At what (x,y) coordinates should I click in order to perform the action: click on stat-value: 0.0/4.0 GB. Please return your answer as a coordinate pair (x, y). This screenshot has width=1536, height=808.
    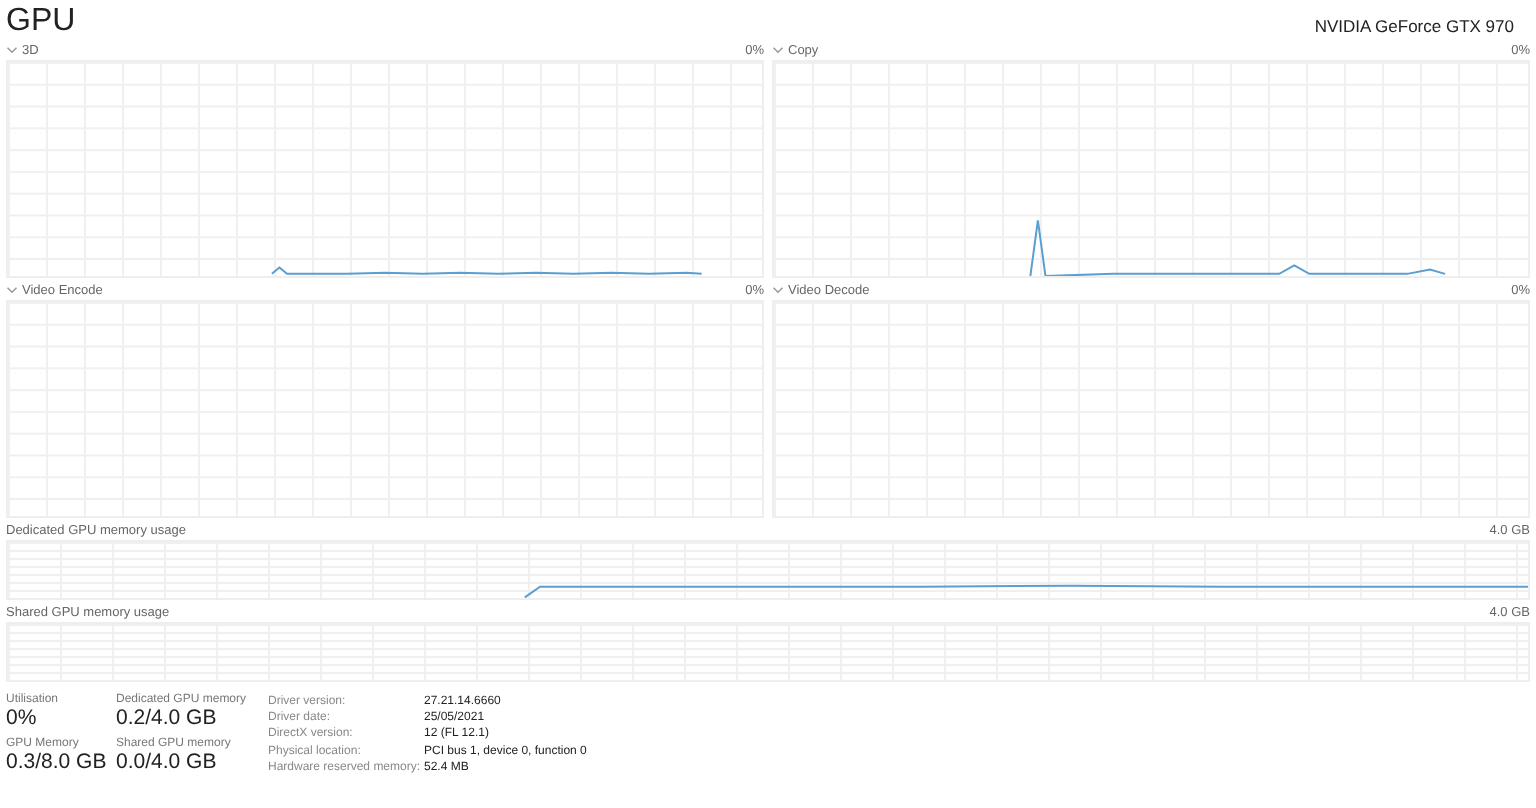
    Looking at the image, I should click on (167, 761).